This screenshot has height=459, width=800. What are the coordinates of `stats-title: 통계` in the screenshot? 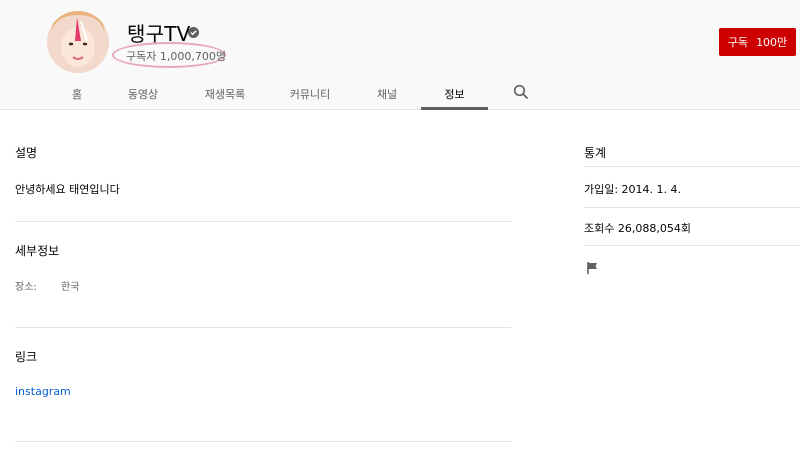 It's located at (595, 153).